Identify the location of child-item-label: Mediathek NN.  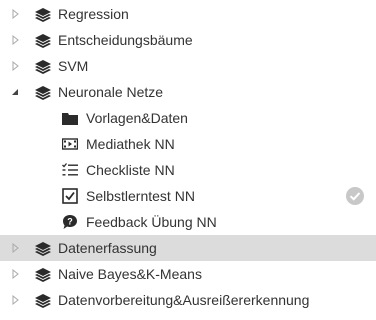
(130, 144).